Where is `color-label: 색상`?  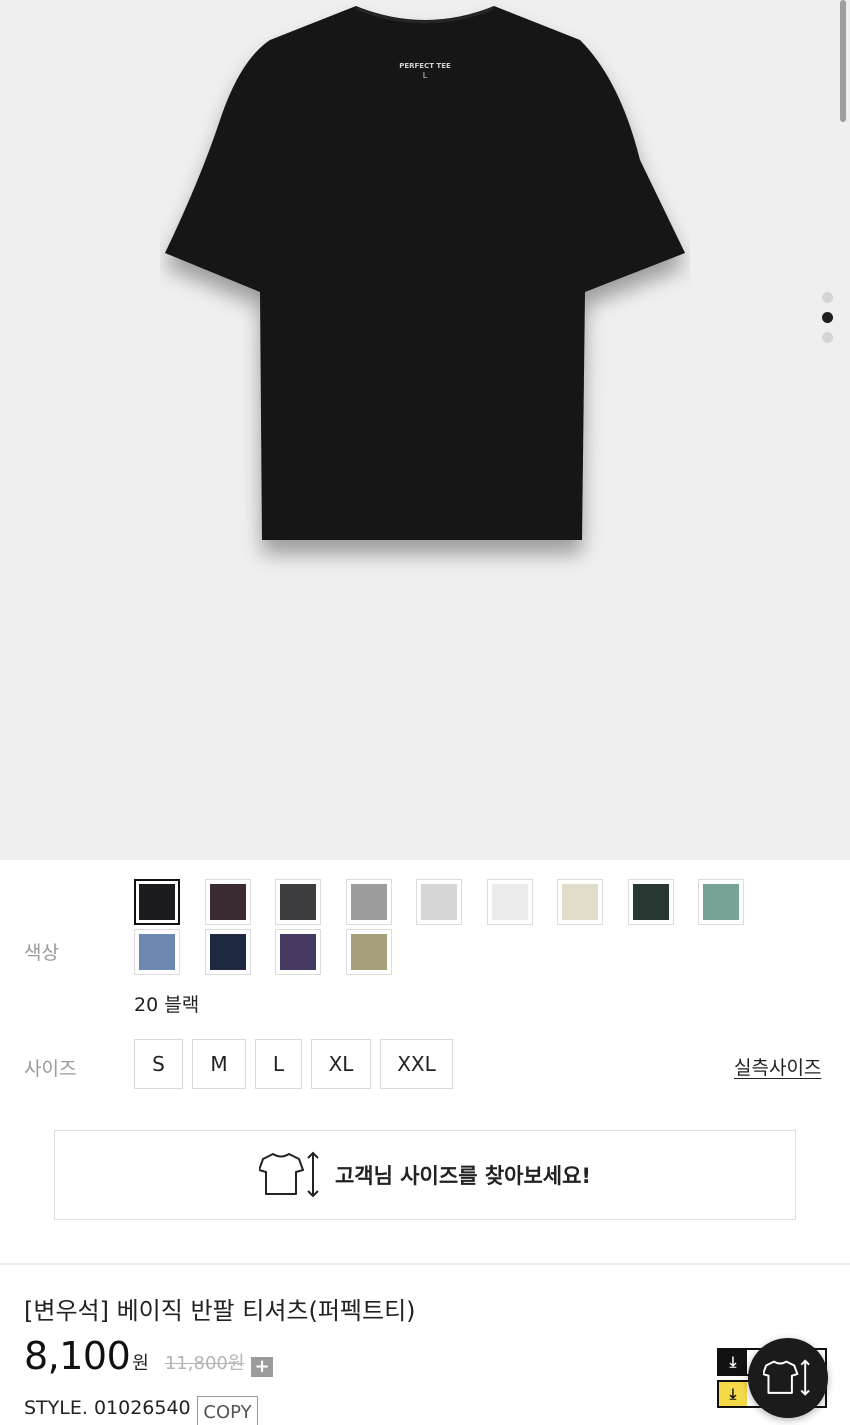 color-label: 색상 is located at coordinates (41, 953).